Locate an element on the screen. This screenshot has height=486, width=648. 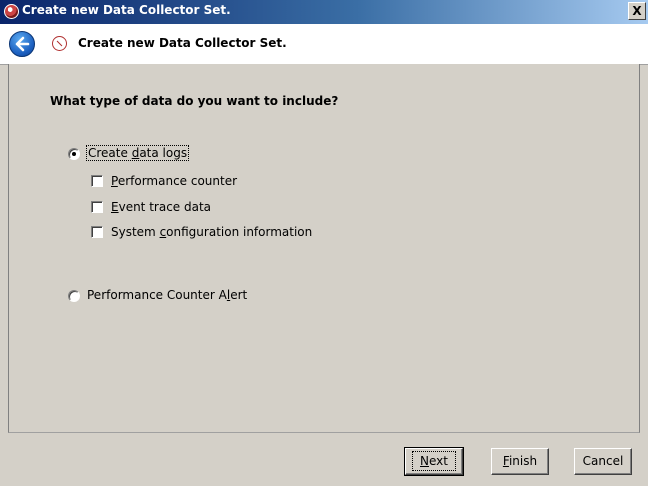
back-button is located at coordinates (22, 44).